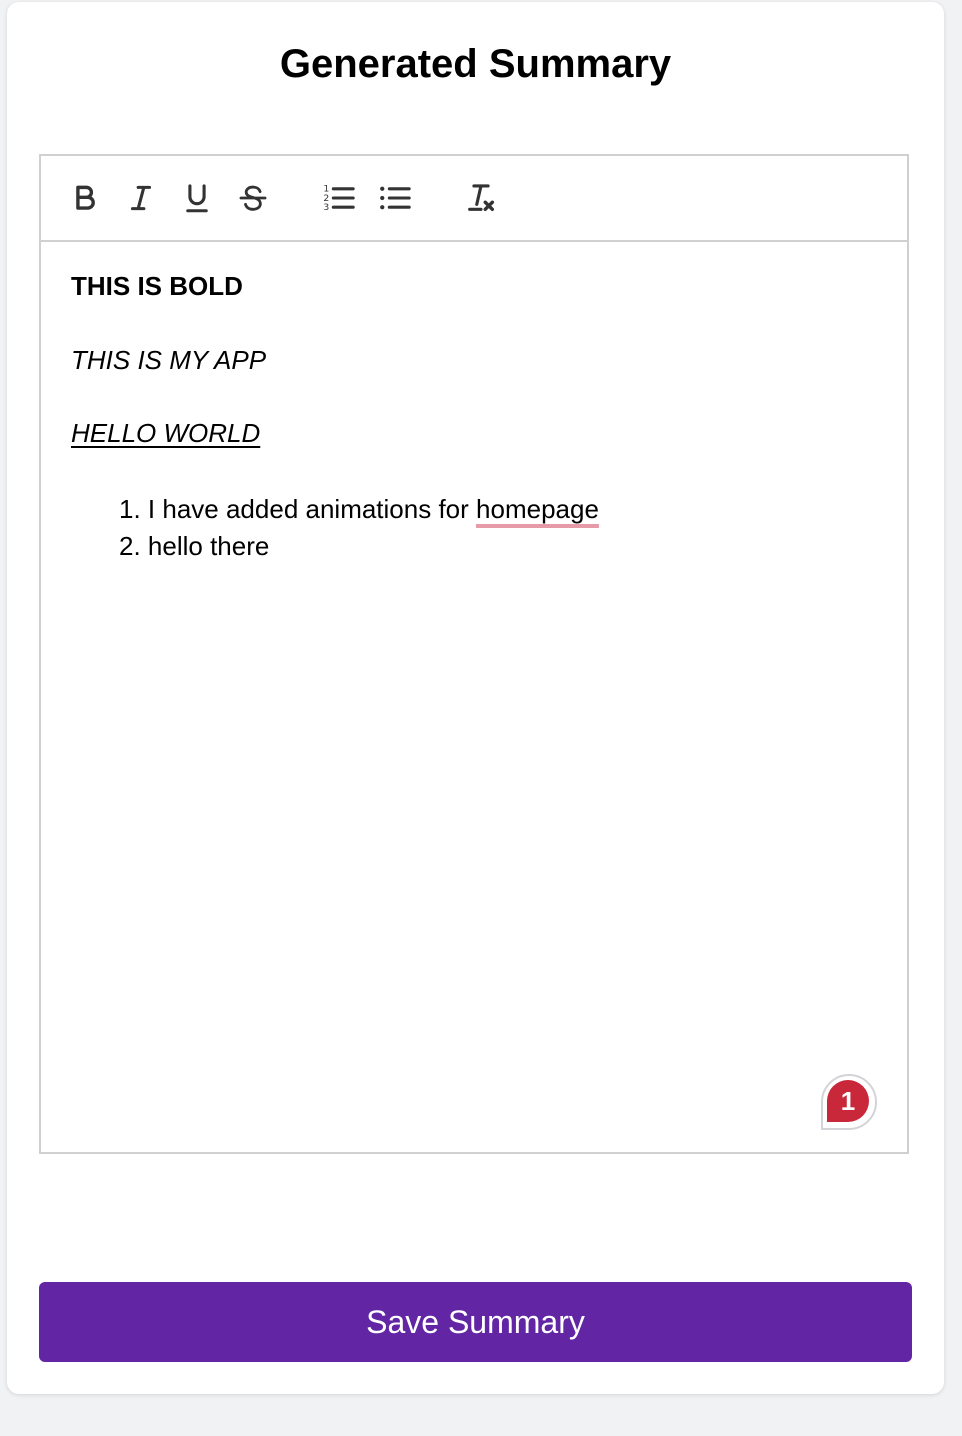  I want to click on ordered-list-button: 1 2 3, so click(339, 198).